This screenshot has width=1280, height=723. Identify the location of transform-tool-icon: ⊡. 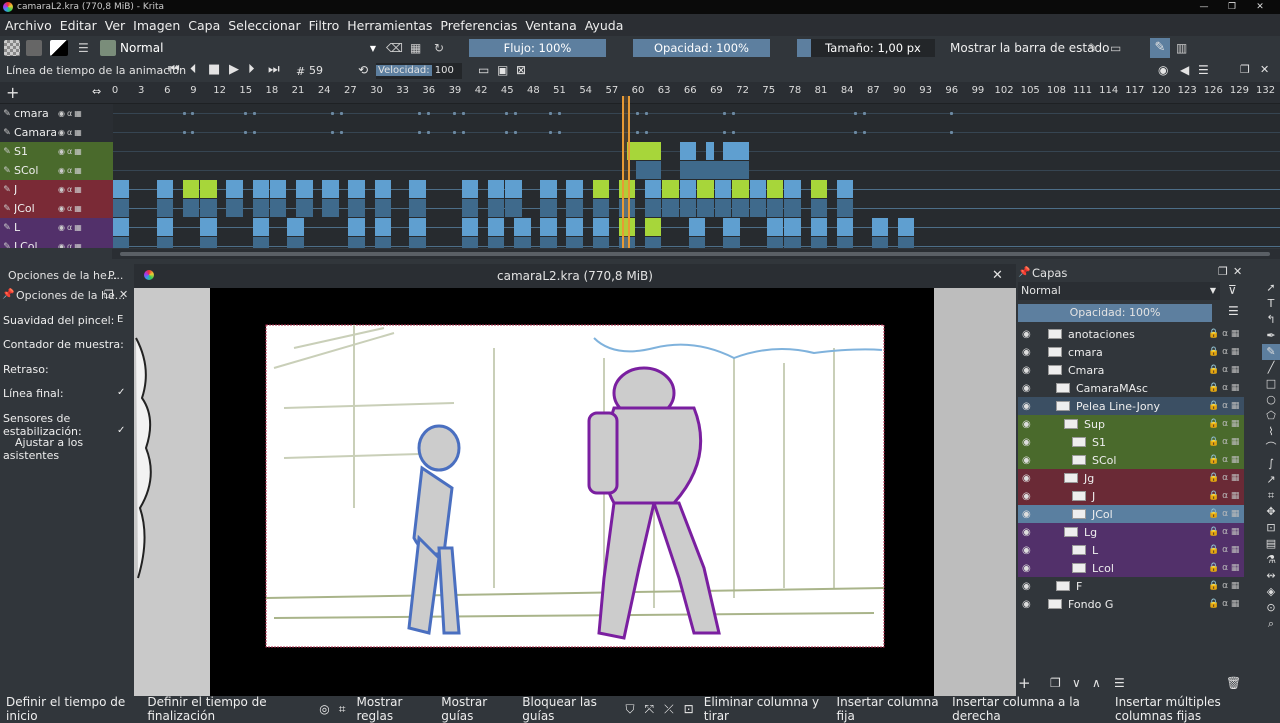
(1271, 528).